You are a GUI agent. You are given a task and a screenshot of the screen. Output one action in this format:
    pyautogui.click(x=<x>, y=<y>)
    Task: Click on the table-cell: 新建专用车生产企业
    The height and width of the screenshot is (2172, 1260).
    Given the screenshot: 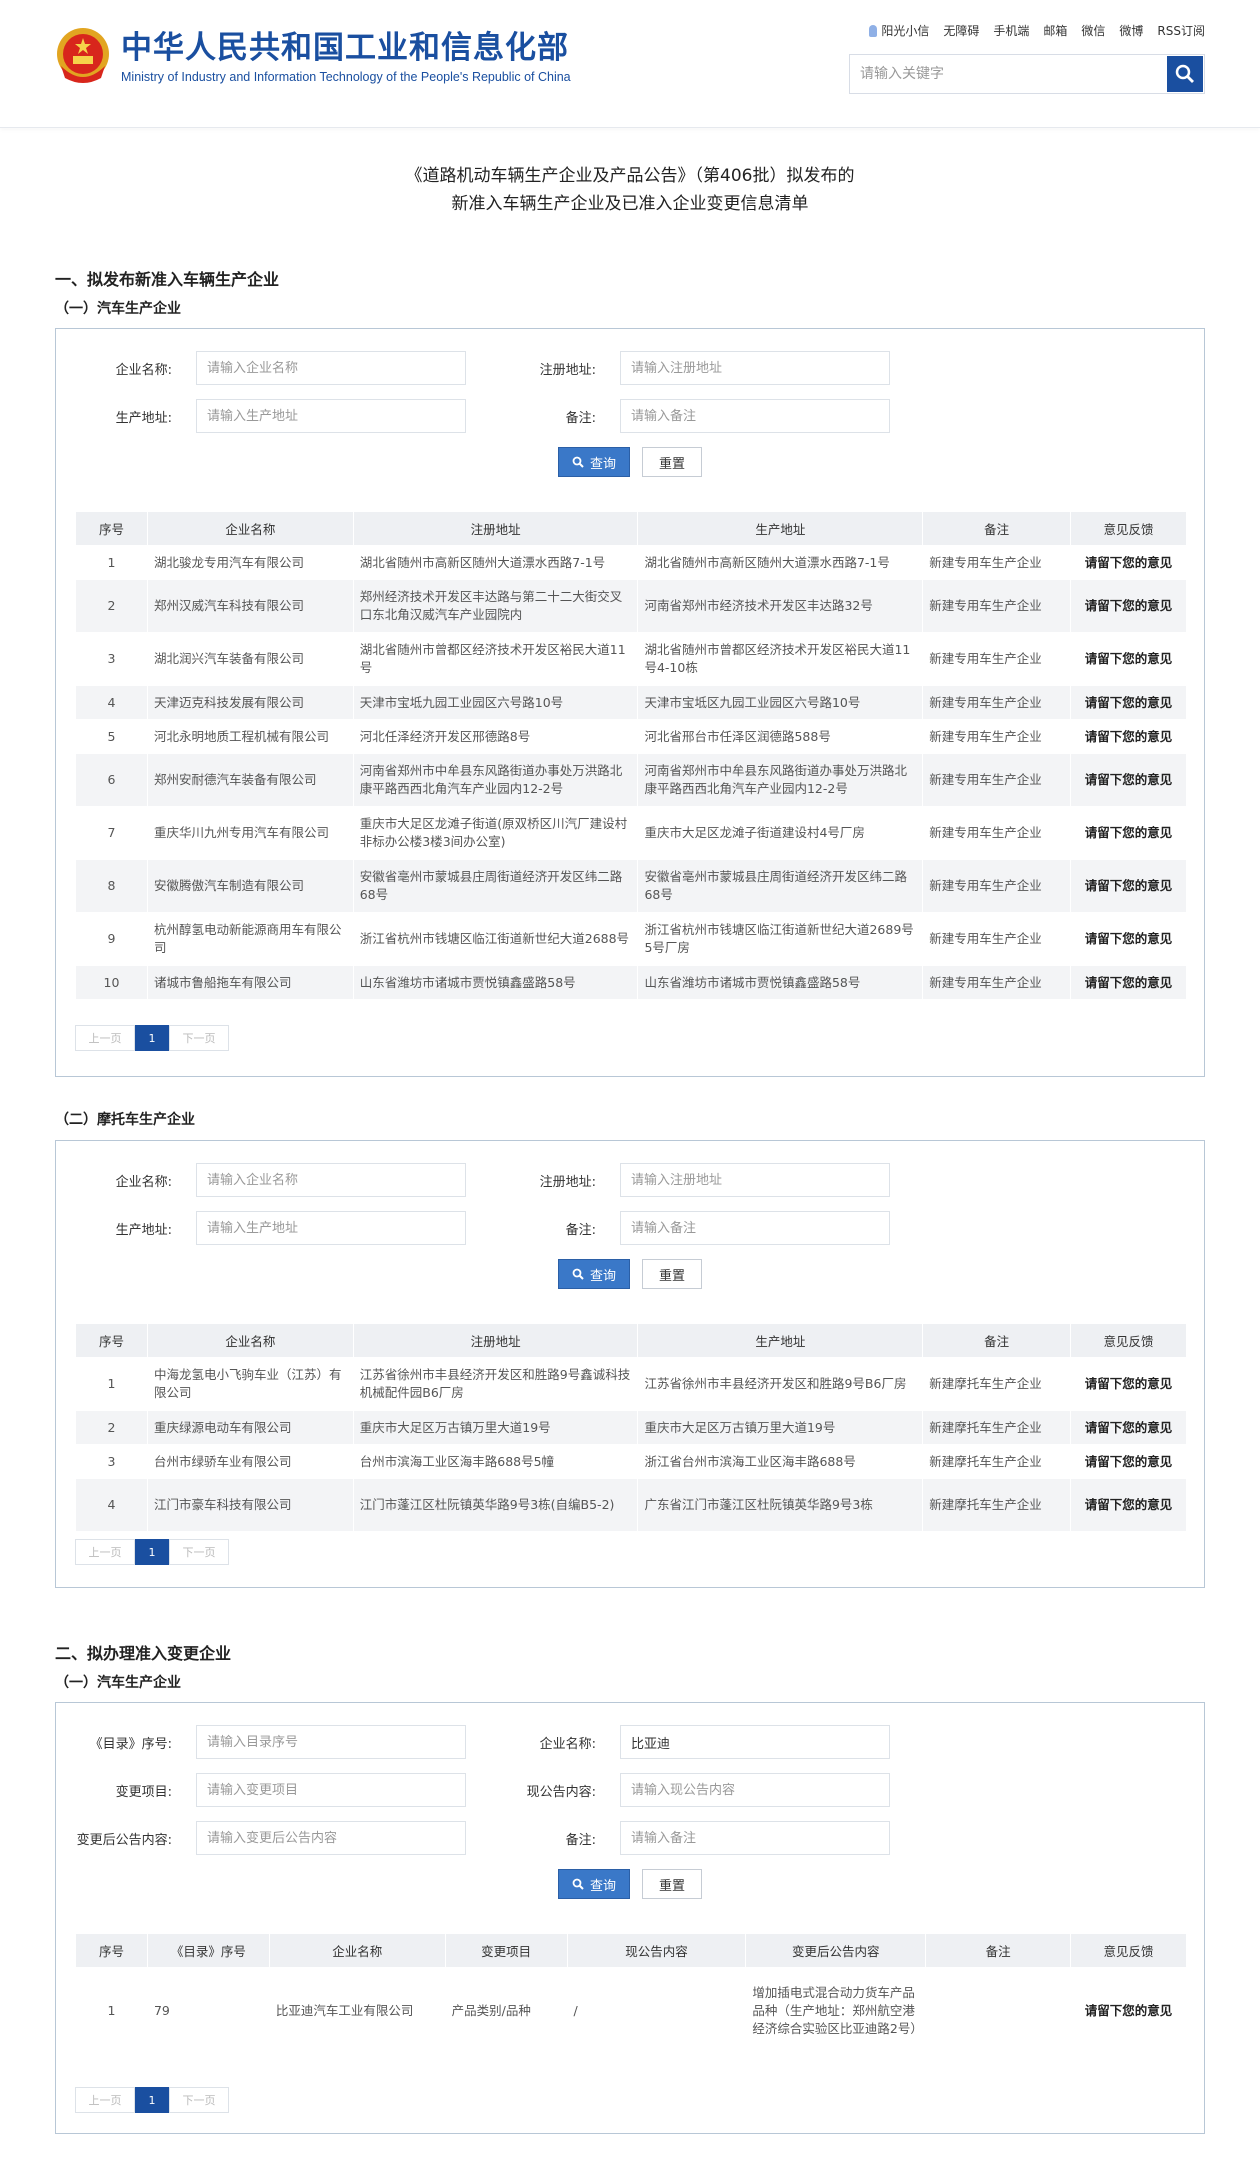 What is the action you would take?
    pyautogui.click(x=997, y=702)
    